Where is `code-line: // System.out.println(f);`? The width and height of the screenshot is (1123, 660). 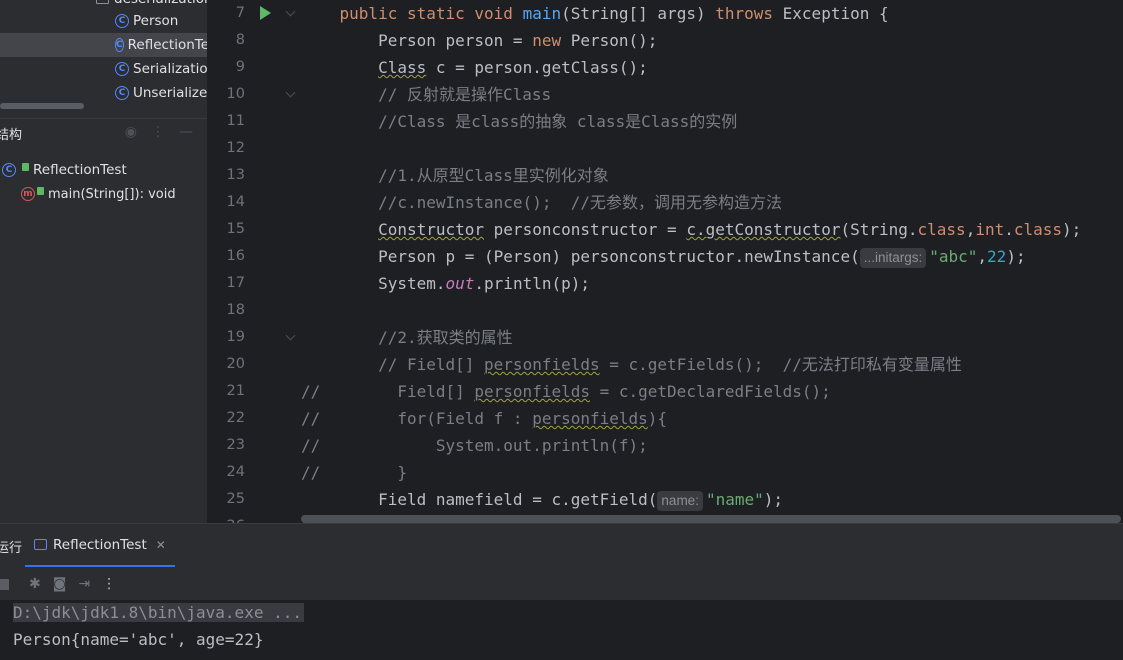
code-line: // System.out.println(f); is located at coordinates (474, 445).